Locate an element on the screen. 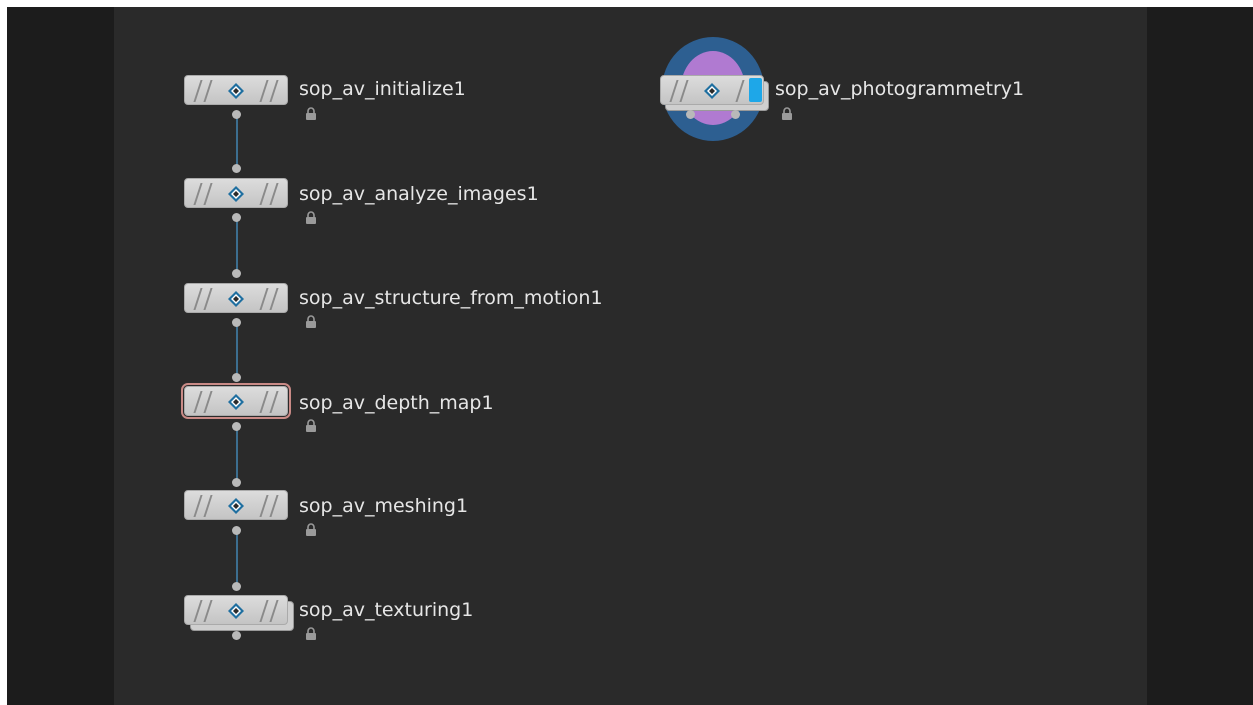 The width and height of the screenshot is (1253, 705). node-label: sop_av_analyze_images1 is located at coordinates (419, 194).